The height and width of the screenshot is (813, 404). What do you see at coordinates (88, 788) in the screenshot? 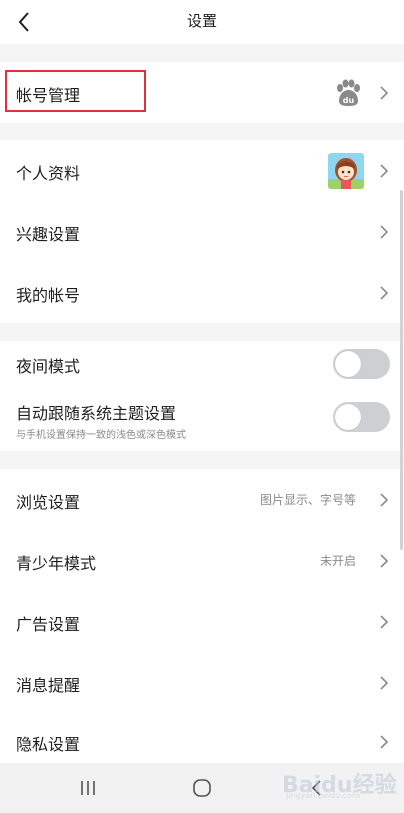
I see `recent-apps-icon` at bounding box center [88, 788].